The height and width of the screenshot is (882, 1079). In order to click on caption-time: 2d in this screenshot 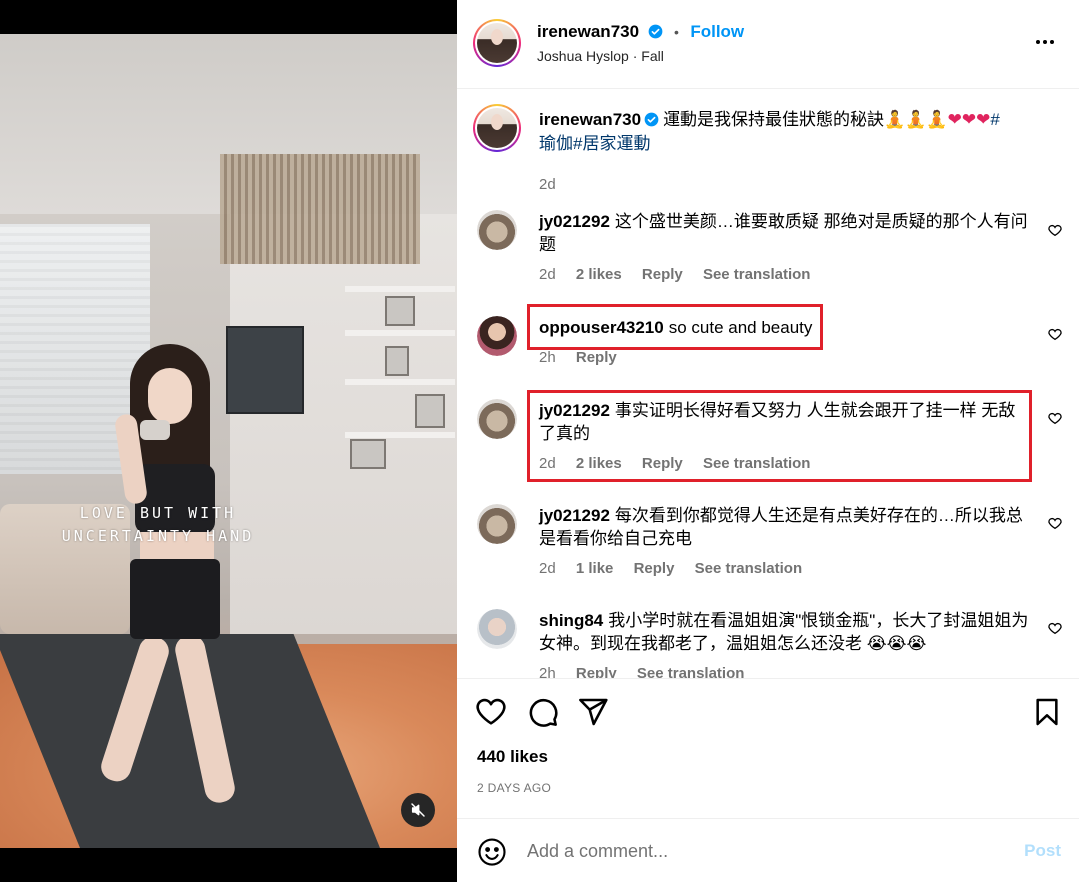, I will do `click(547, 184)`.